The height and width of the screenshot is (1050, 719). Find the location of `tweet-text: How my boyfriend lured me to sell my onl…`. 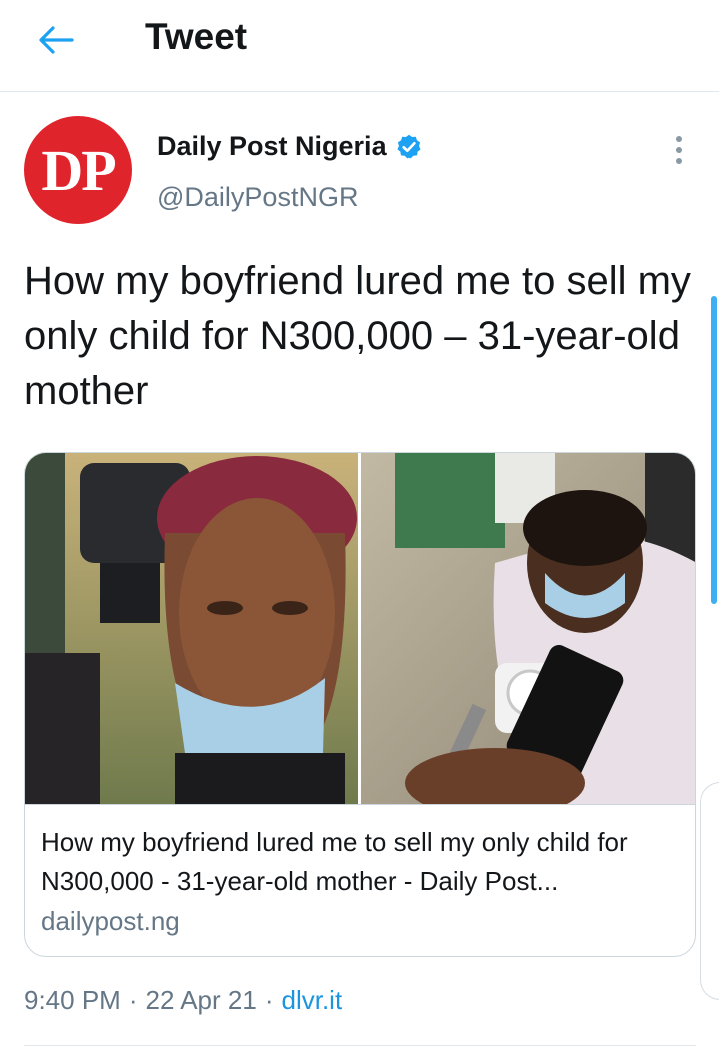

tweet-text: How my boyfriend lured me to sell my onl… is located at coordinates (357, 336).